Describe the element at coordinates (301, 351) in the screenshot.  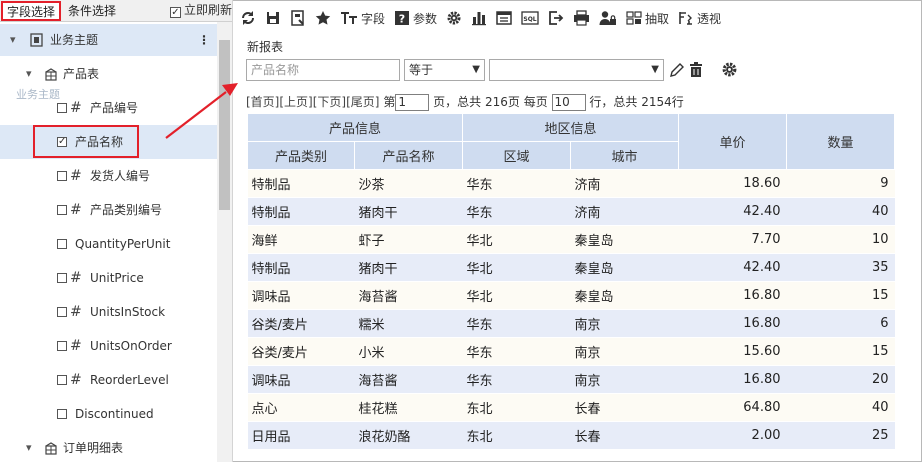
I see `cell-category: 谷类/麦片` at that location.